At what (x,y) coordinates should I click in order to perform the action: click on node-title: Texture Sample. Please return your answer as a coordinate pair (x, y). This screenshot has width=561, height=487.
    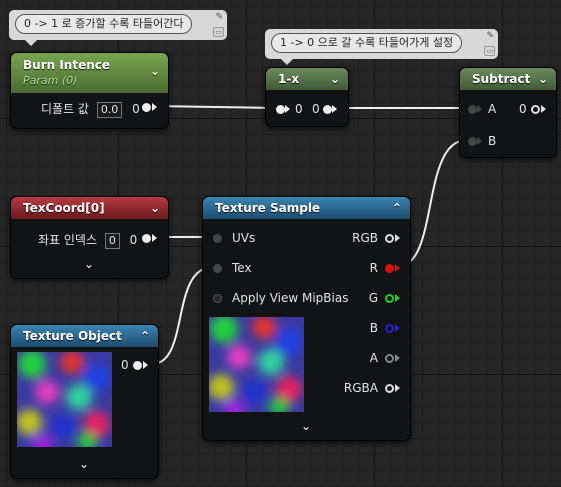
    Looking at the image, I should click on (268, 208).